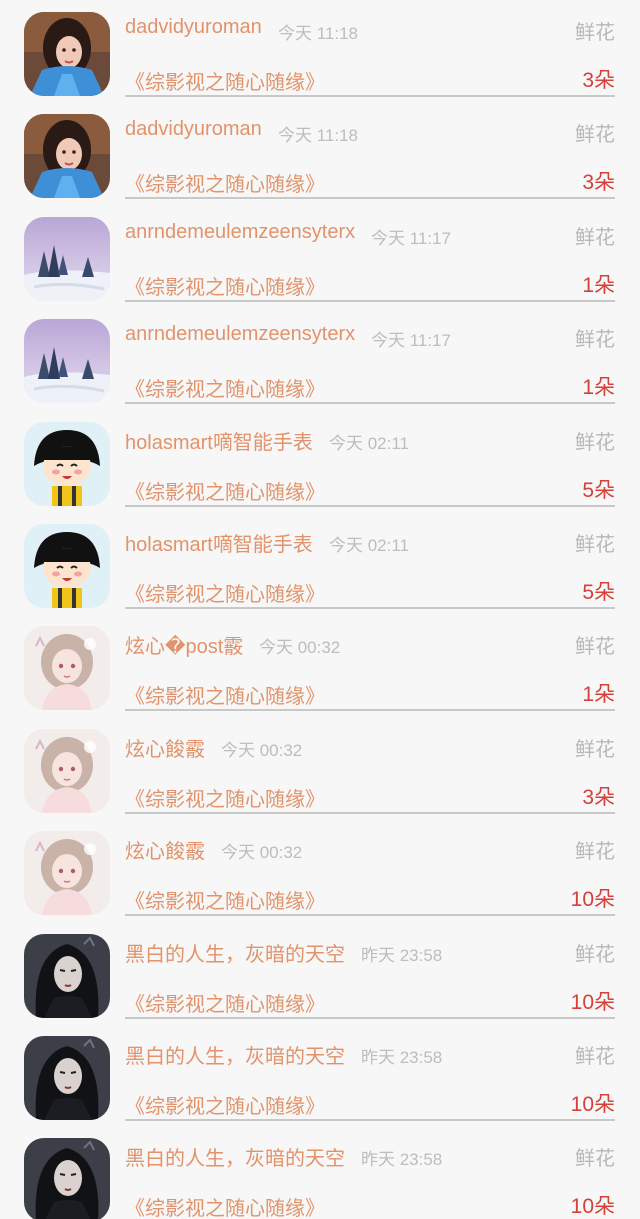  What do you see at coordinates (320, 768) in the screenshot?
I see `list-item: 炫心餕霰 今天 00:32 鲜花《综影视之随心随缘》 3朵` at bounding box center [320, 768].